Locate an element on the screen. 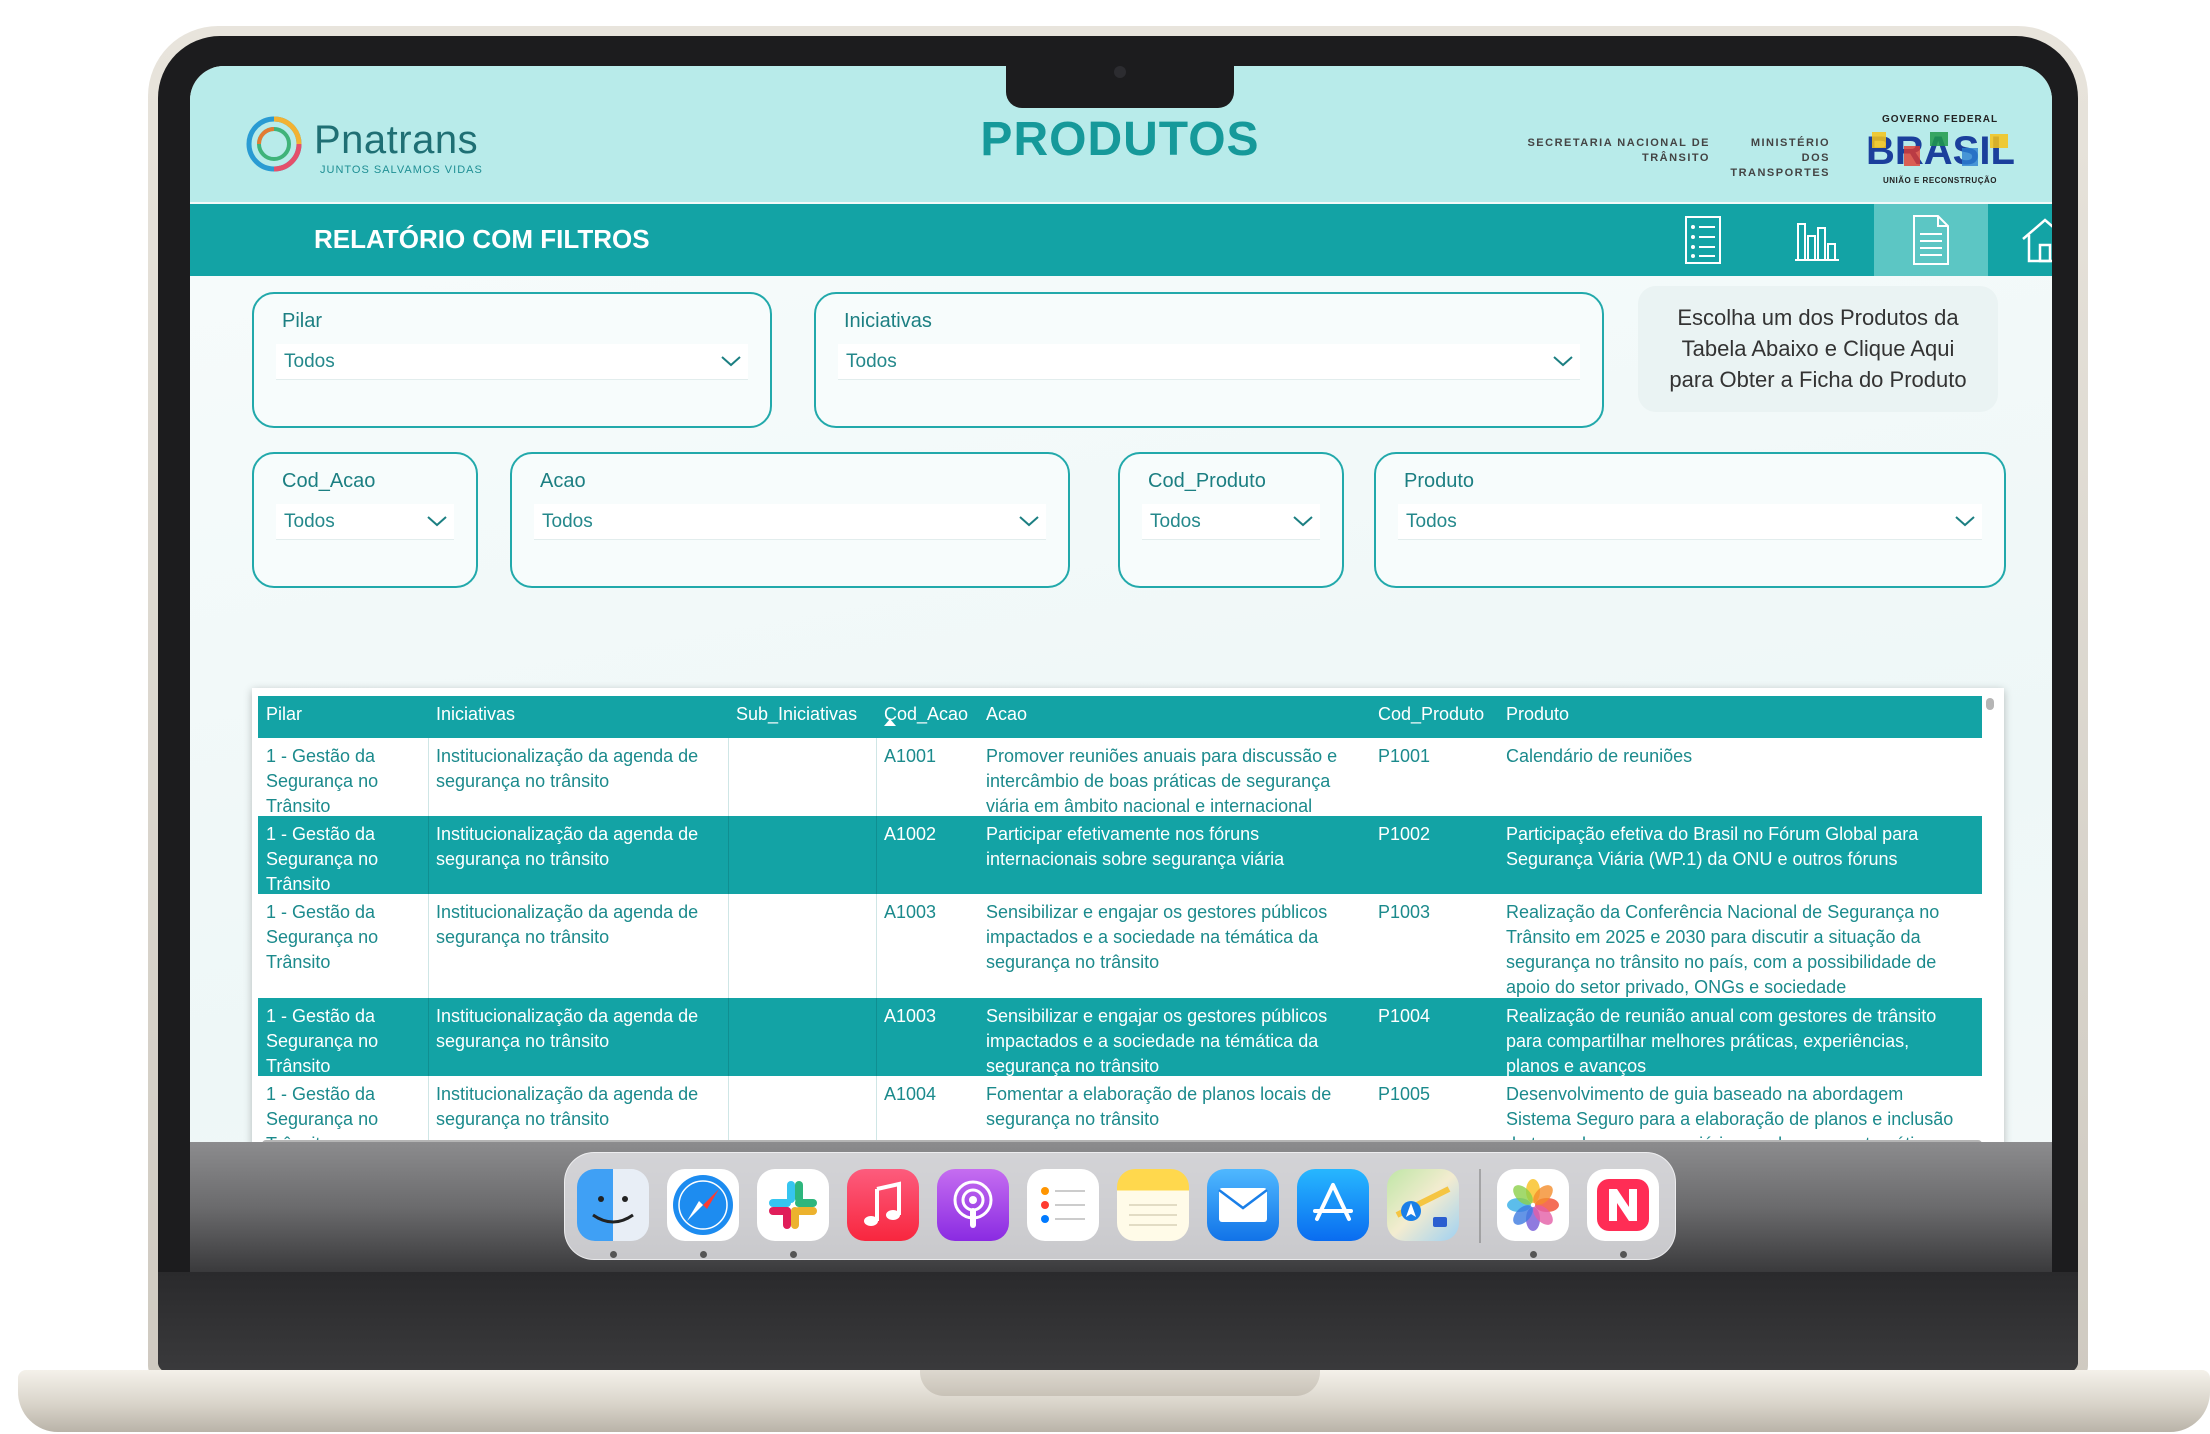 The width and height of the screenshot is (2210, 1434). notes-icon is located at coordinates (1153, 1215).